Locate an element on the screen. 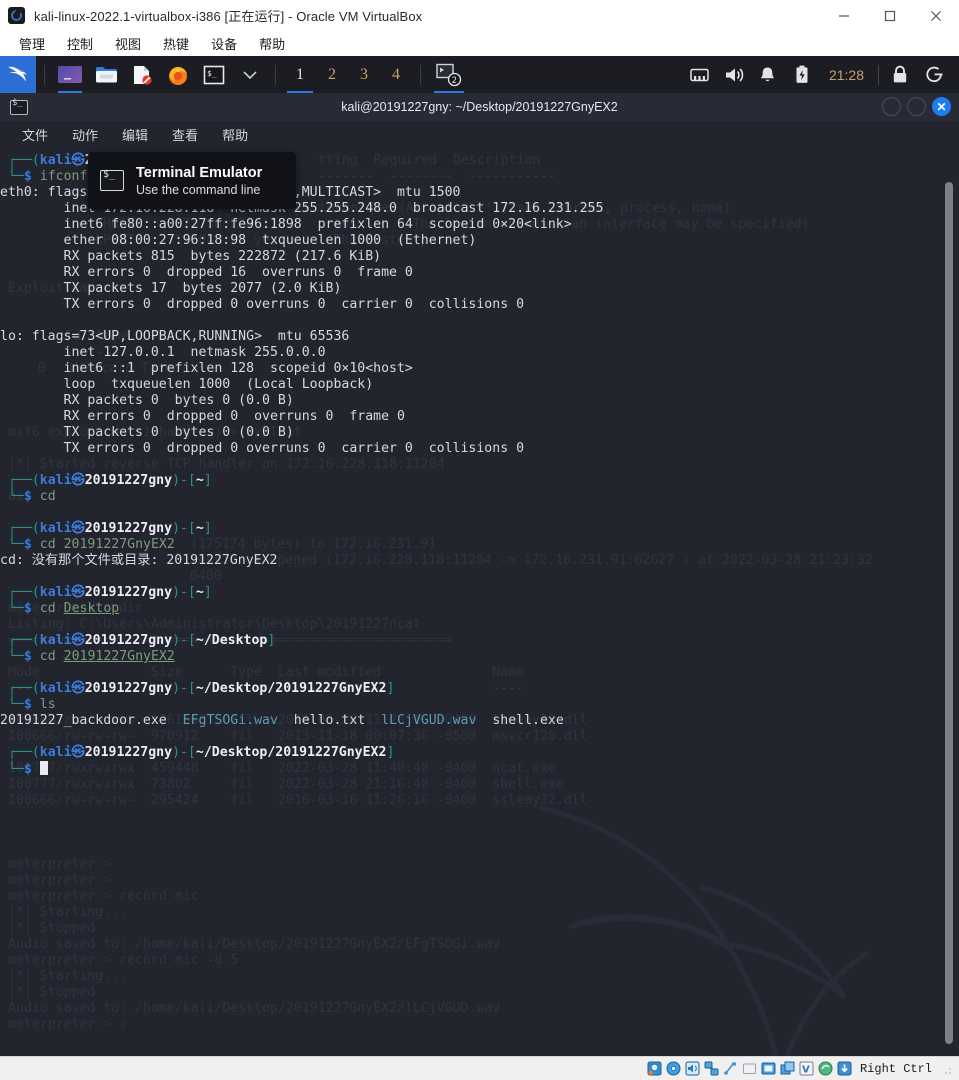  vb-menu-control: 控制 is located at coordinates (80, 43).